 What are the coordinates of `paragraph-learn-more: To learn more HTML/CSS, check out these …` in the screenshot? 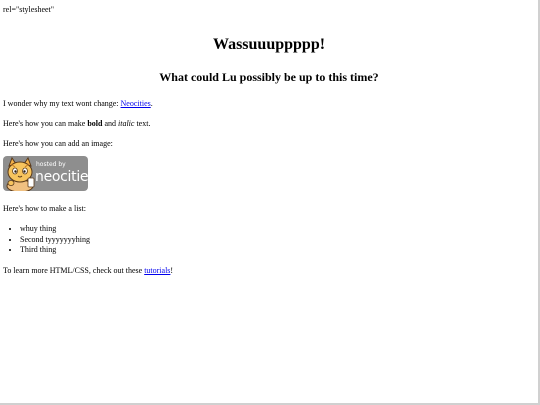 It's located at (269, 271).